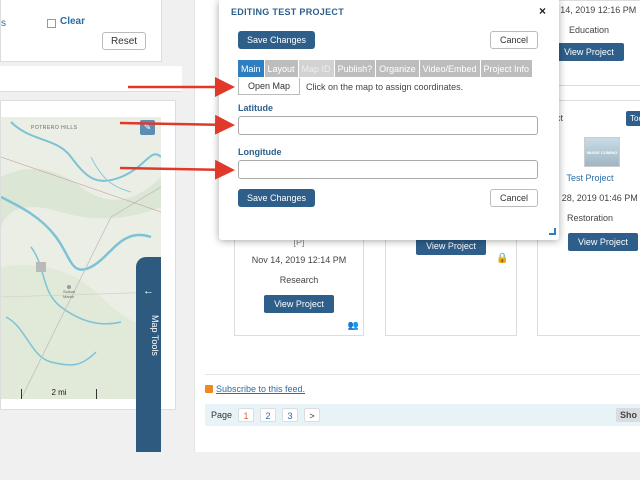 This screenshot has height=480, width=640. I want to click on latitude-field, so click(388, 125).